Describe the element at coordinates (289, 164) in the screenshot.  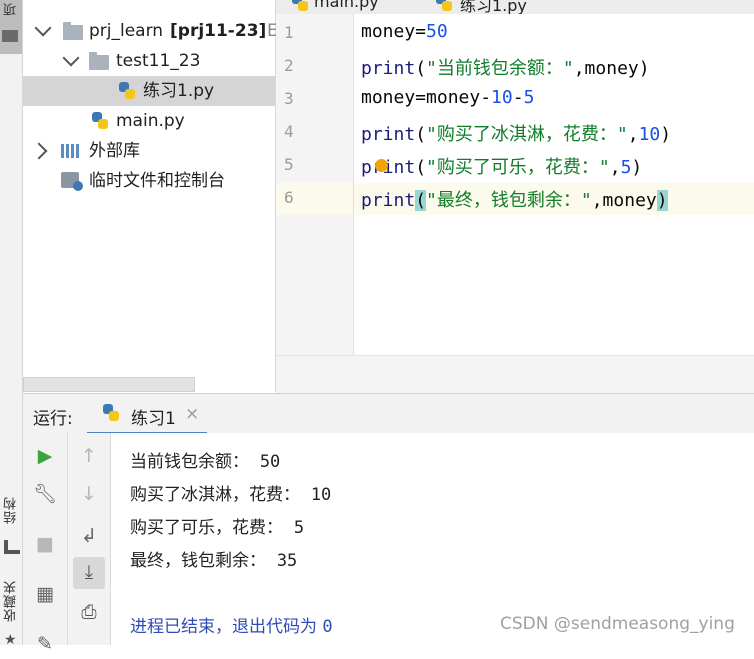
I see `line-number: 5` at that location.